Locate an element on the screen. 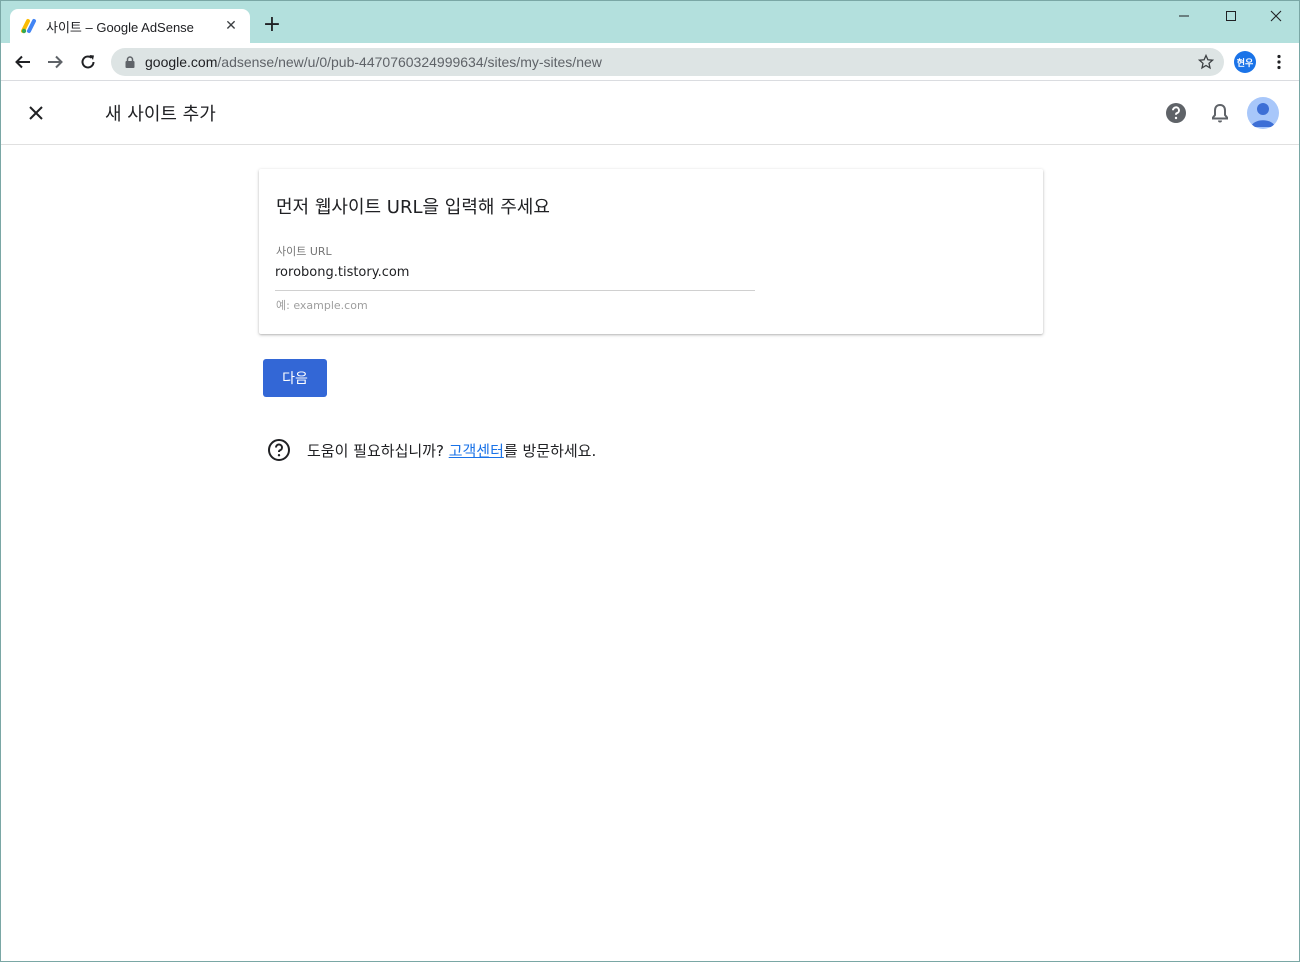 The width and height of the screenshot is (1300, 962). tab-title: 사이트 – Google AdSense is located at coordinates (120, 27).